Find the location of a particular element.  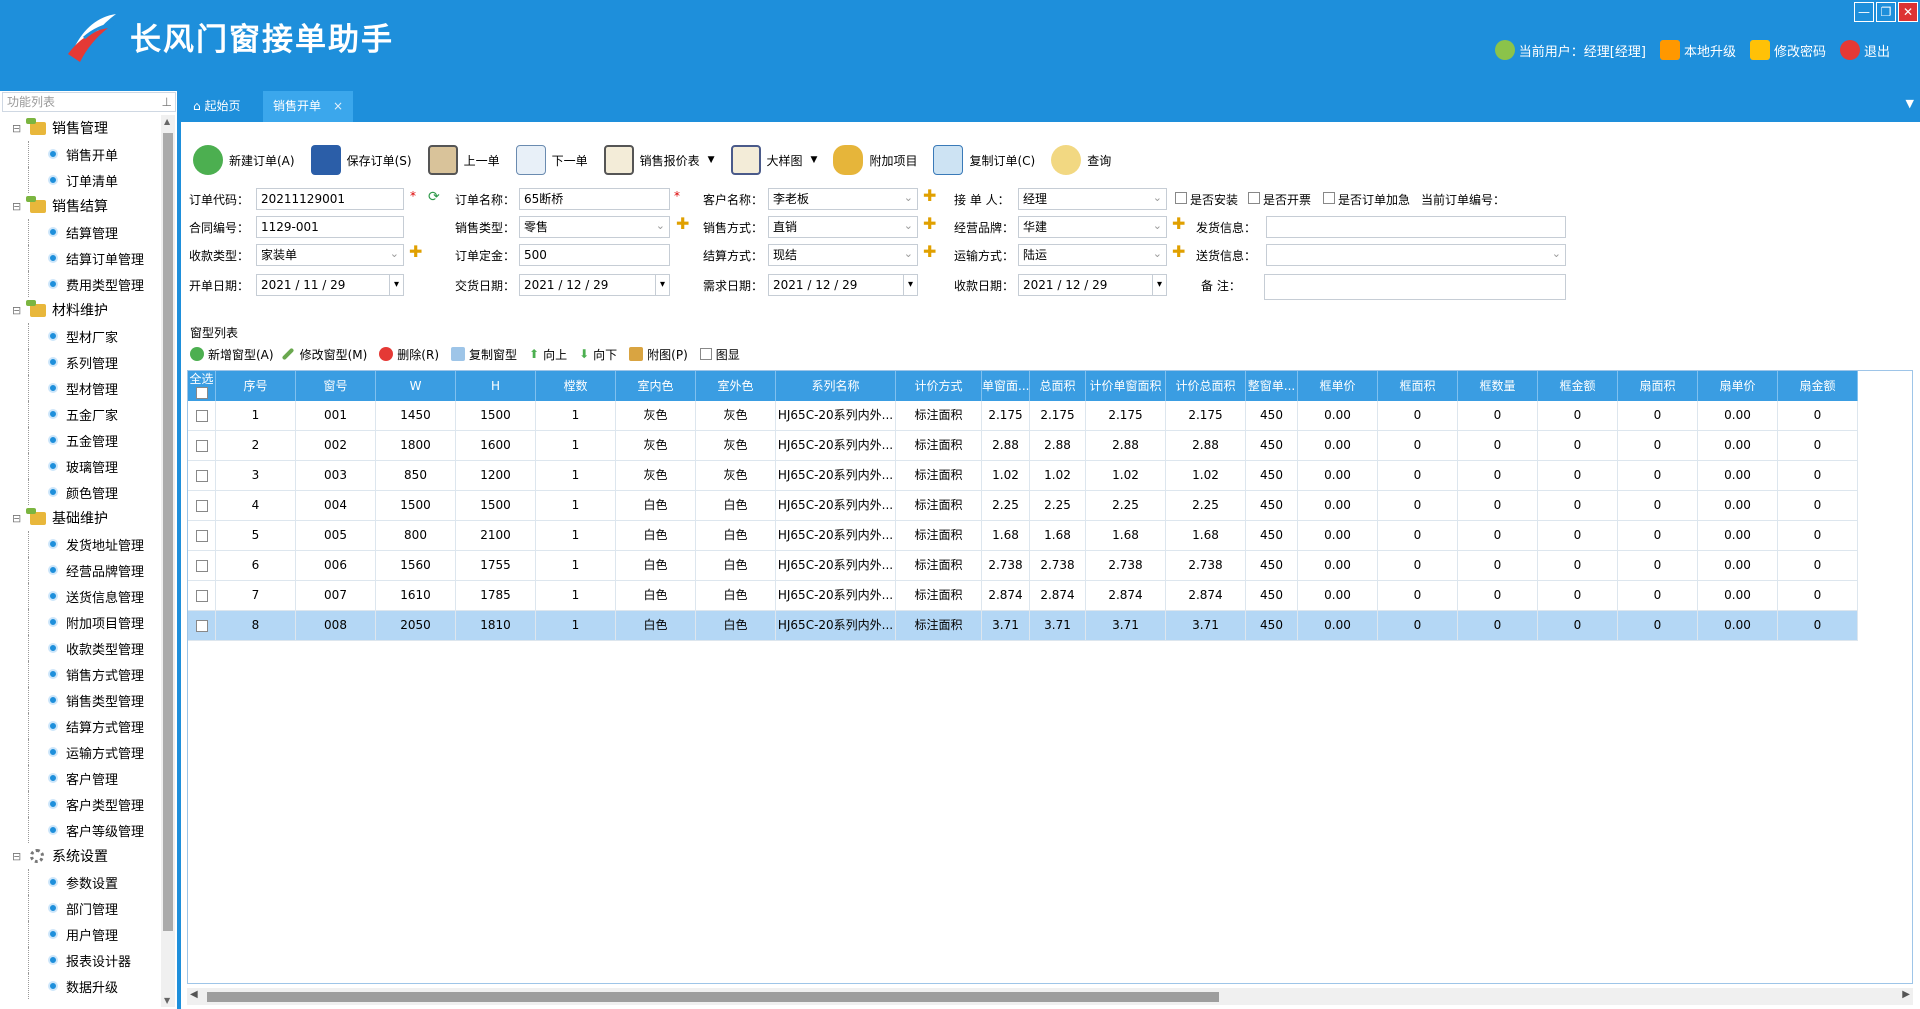

order-name-input: 65断桥 is located at coordinates (594, 199).